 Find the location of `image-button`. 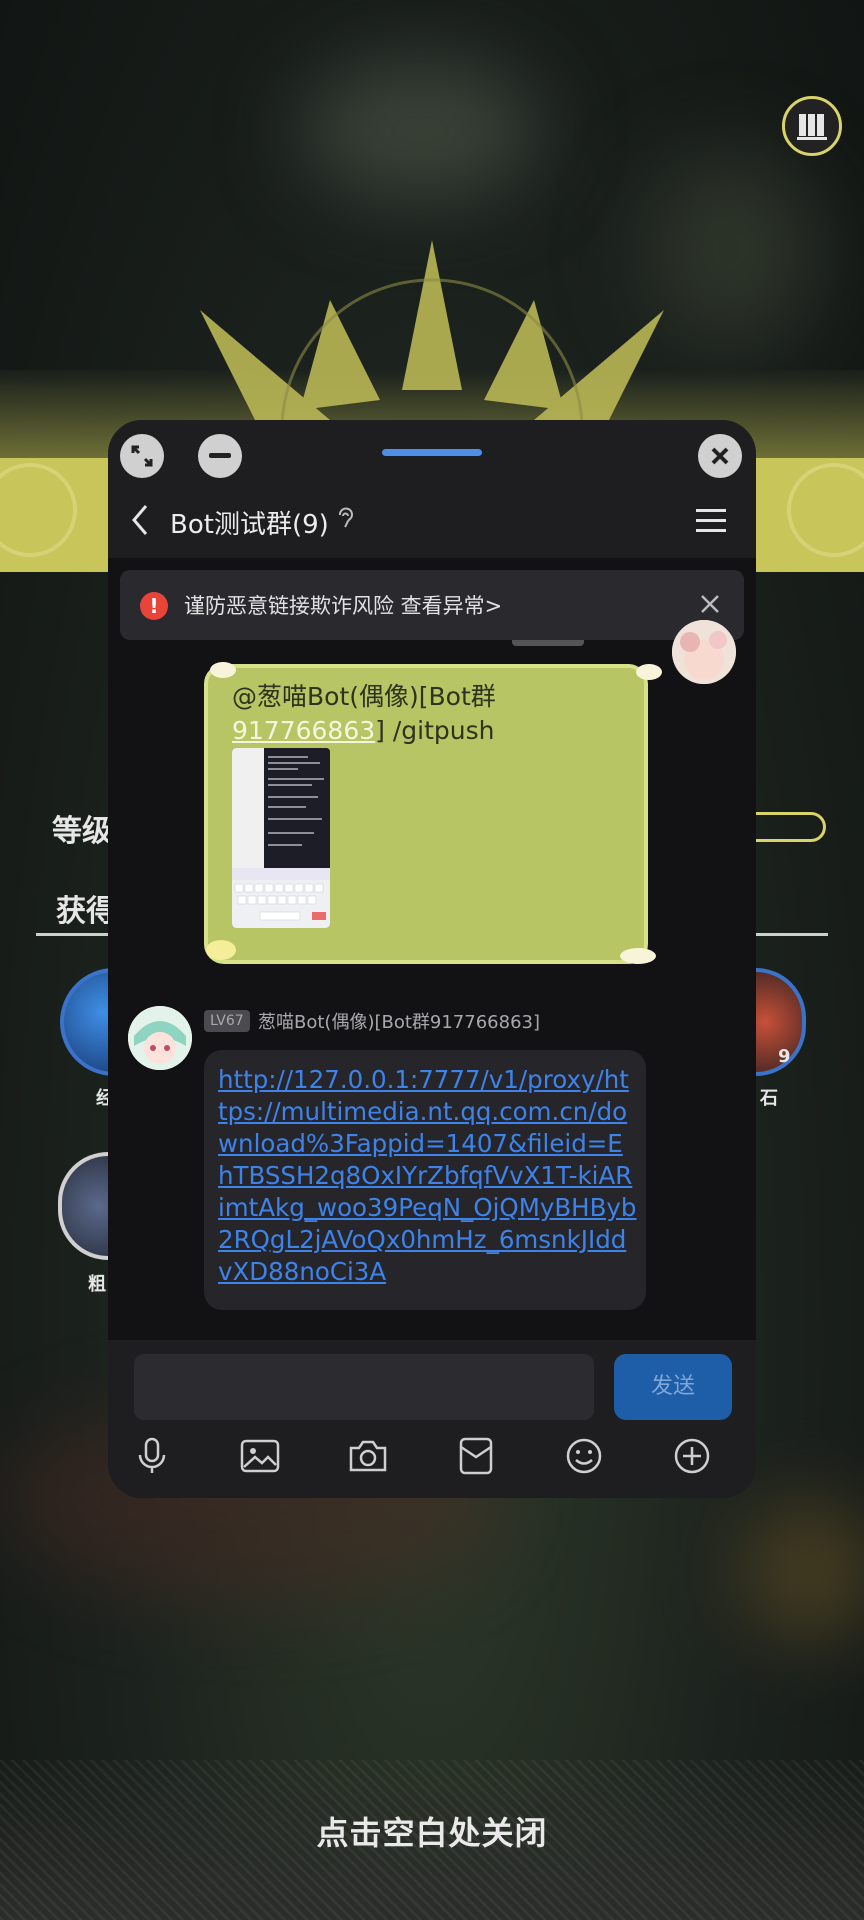

image-button is located at coordinates (260, 1456).